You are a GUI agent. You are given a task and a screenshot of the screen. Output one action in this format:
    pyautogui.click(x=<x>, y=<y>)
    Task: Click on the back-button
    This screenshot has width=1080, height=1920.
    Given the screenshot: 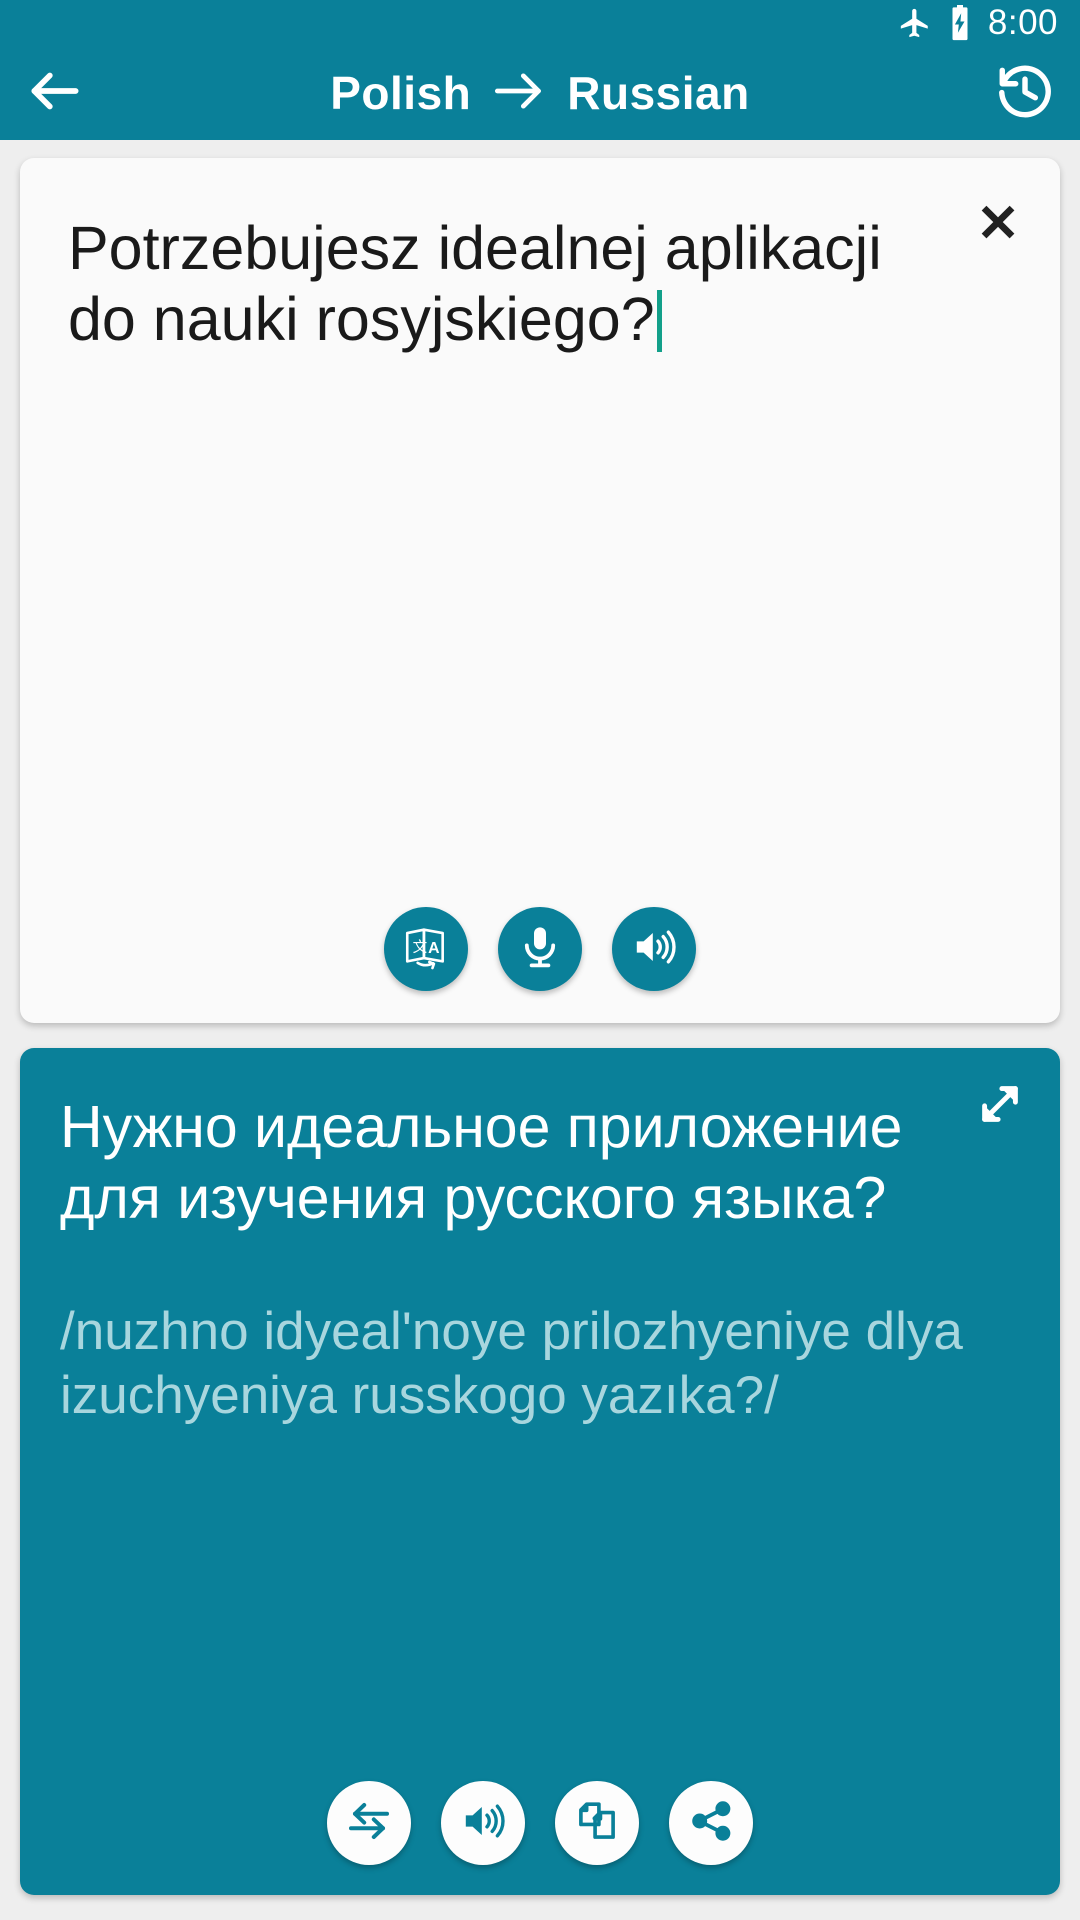 What is the action you would take?
    pyautogui.click(x=55, y=93)
    